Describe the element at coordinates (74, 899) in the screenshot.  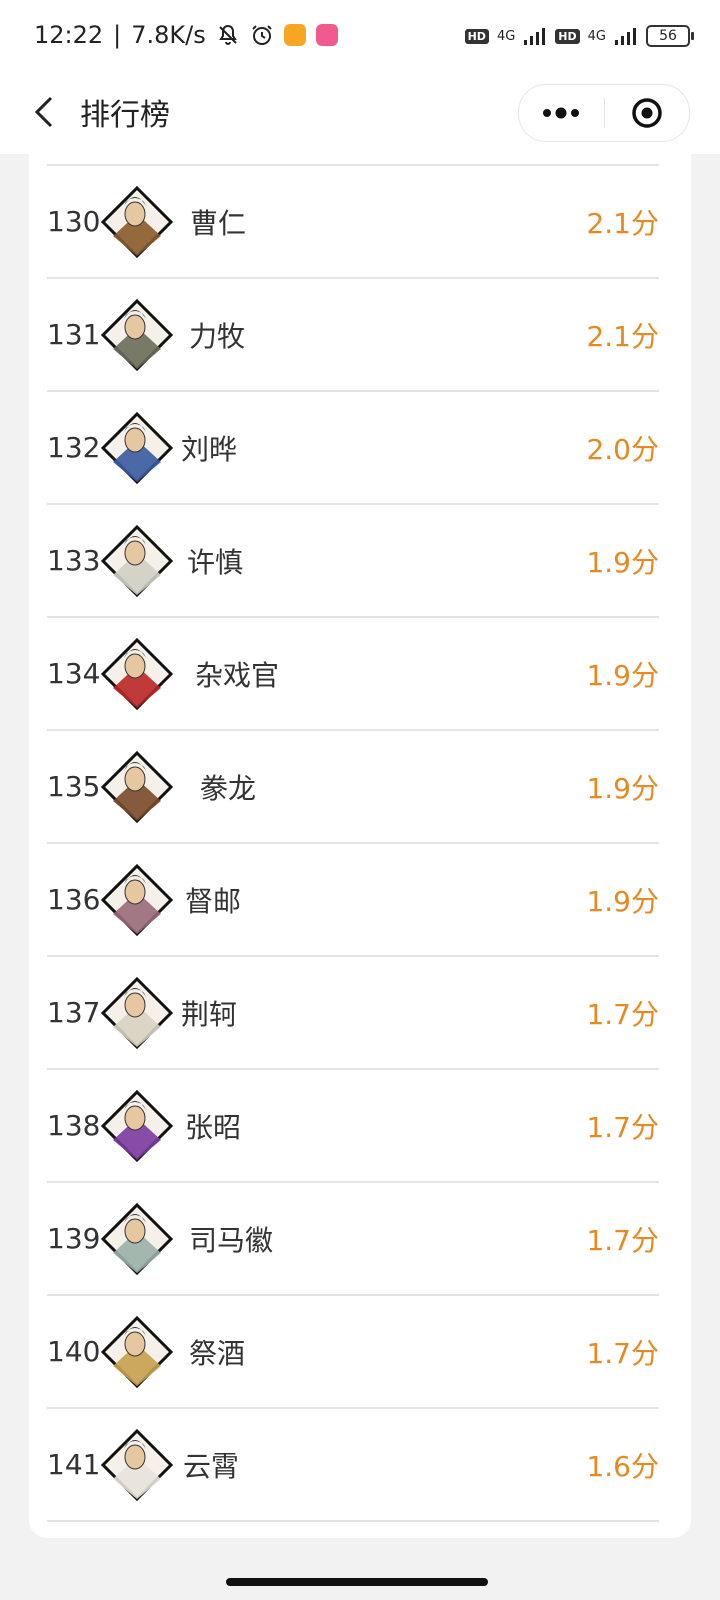
I see `rank-number: 136` at that location.